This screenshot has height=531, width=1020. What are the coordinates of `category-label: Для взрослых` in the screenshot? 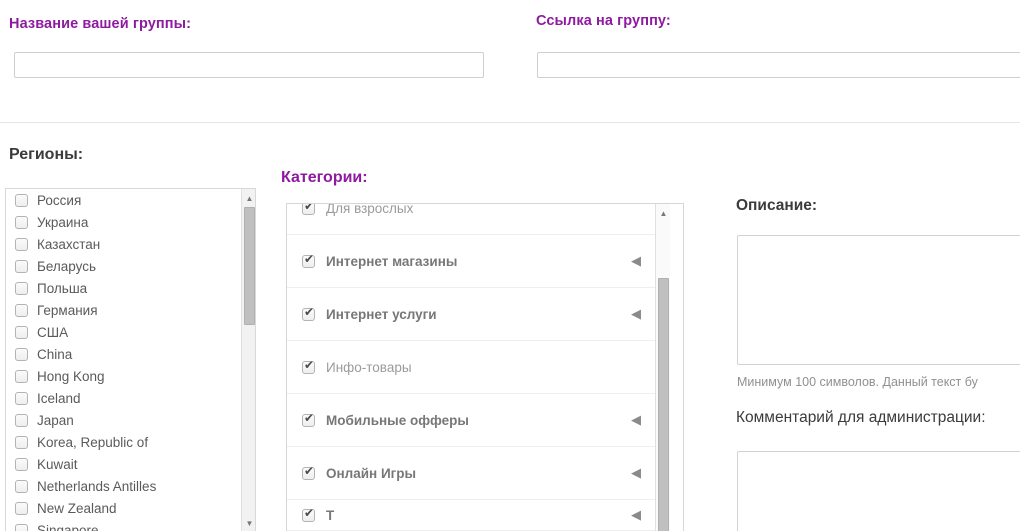 It's located at (370, 209).